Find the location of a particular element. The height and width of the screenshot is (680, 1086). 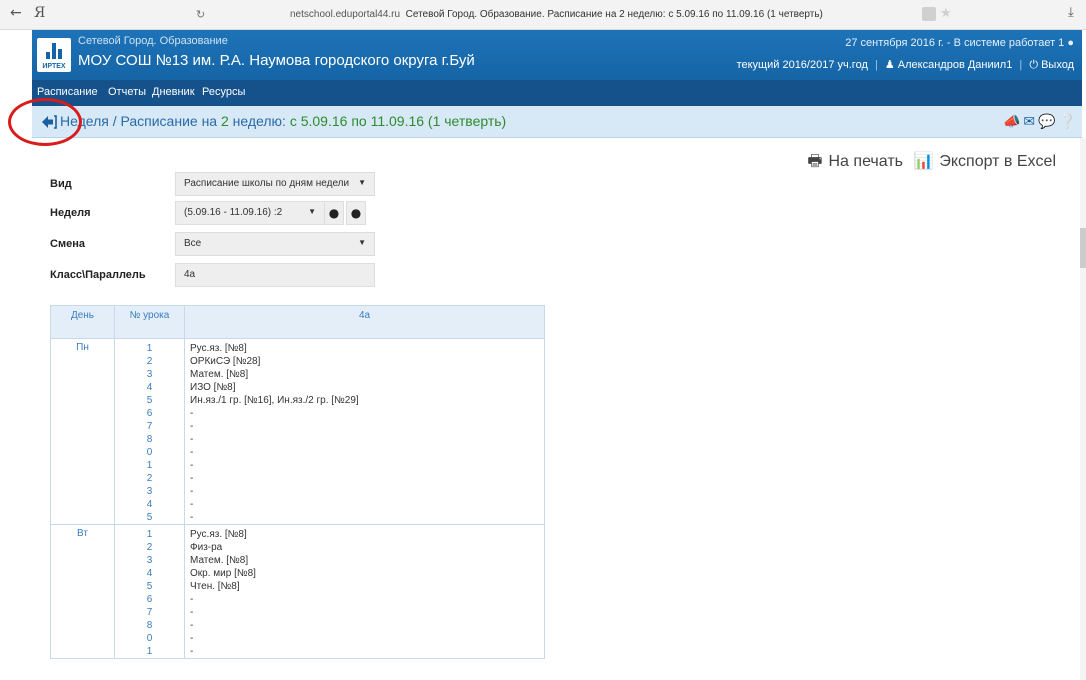

day-cell: Вт is located at coordinates (82, 591).